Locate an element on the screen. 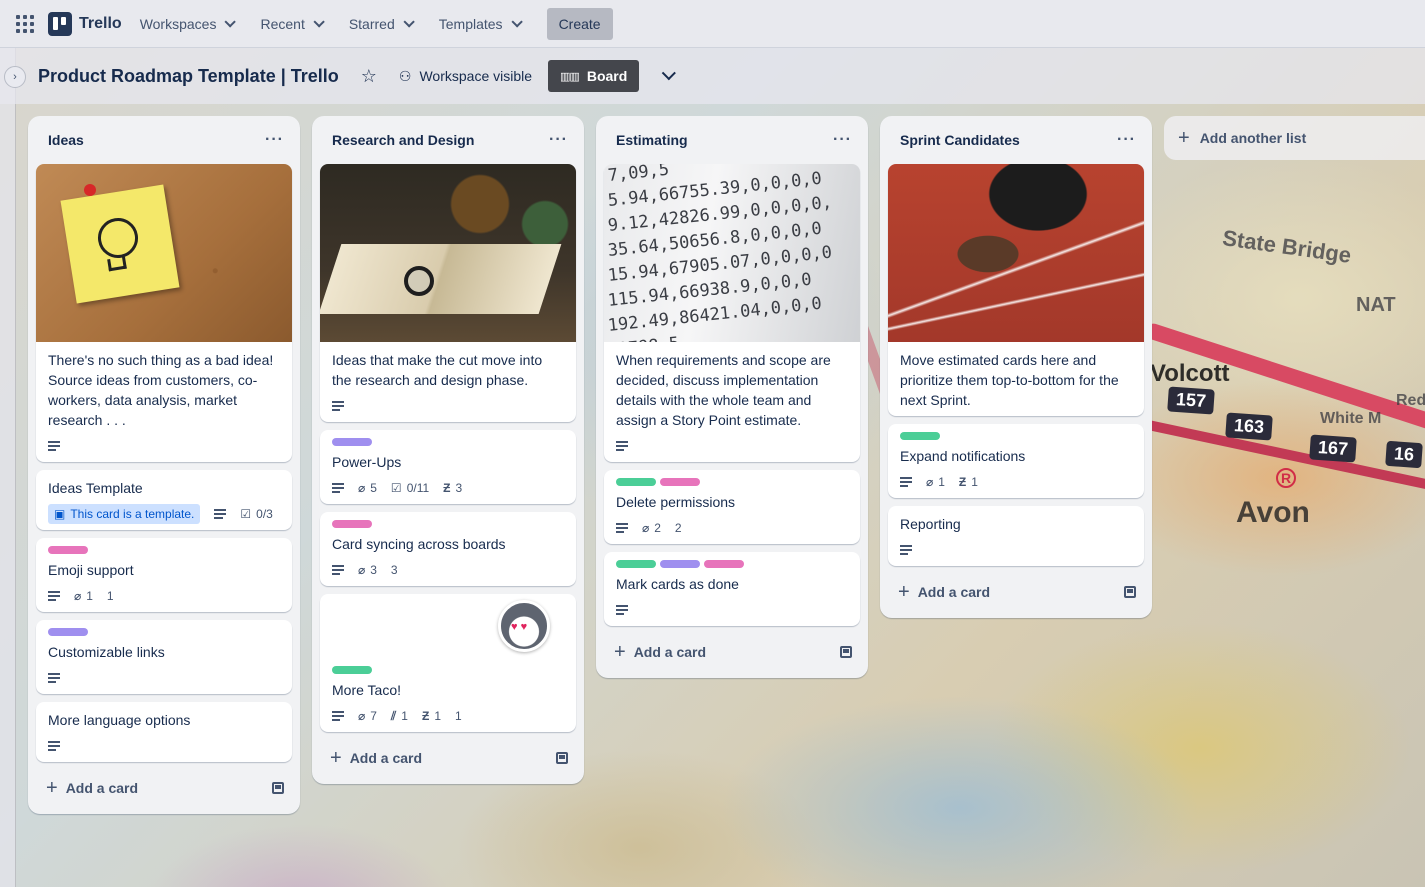  create-button: Create is located at coordinates (579, 23).